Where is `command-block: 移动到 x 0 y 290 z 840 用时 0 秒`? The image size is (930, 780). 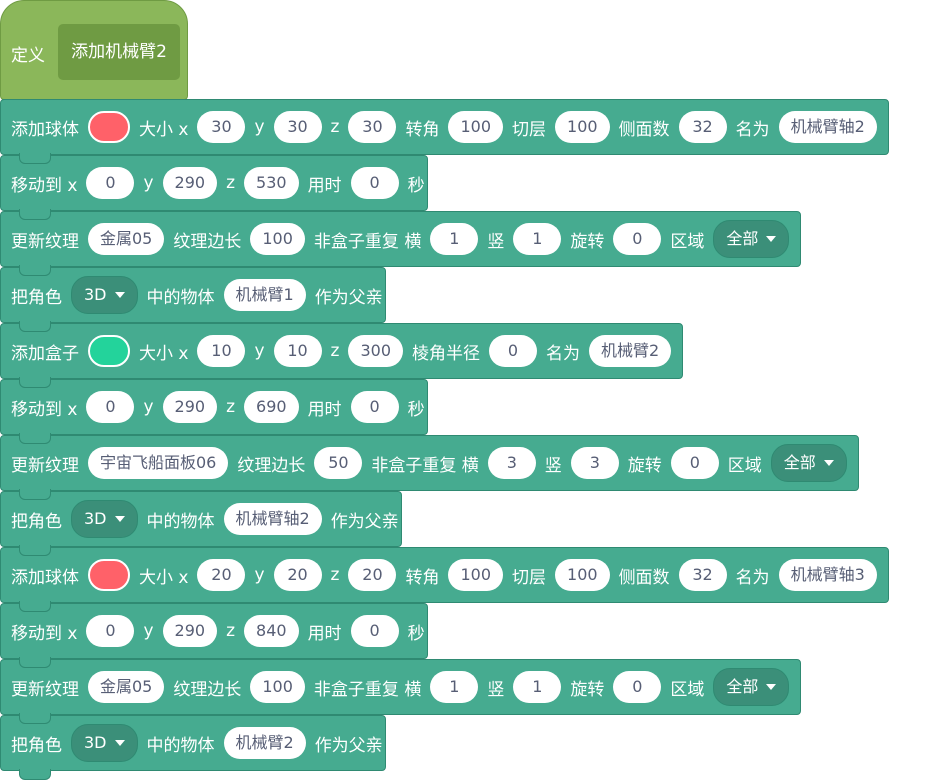 command-block: 移动到 x 0 y 290 z 840 用时 0 秒 is located at coordinates (214, 635).